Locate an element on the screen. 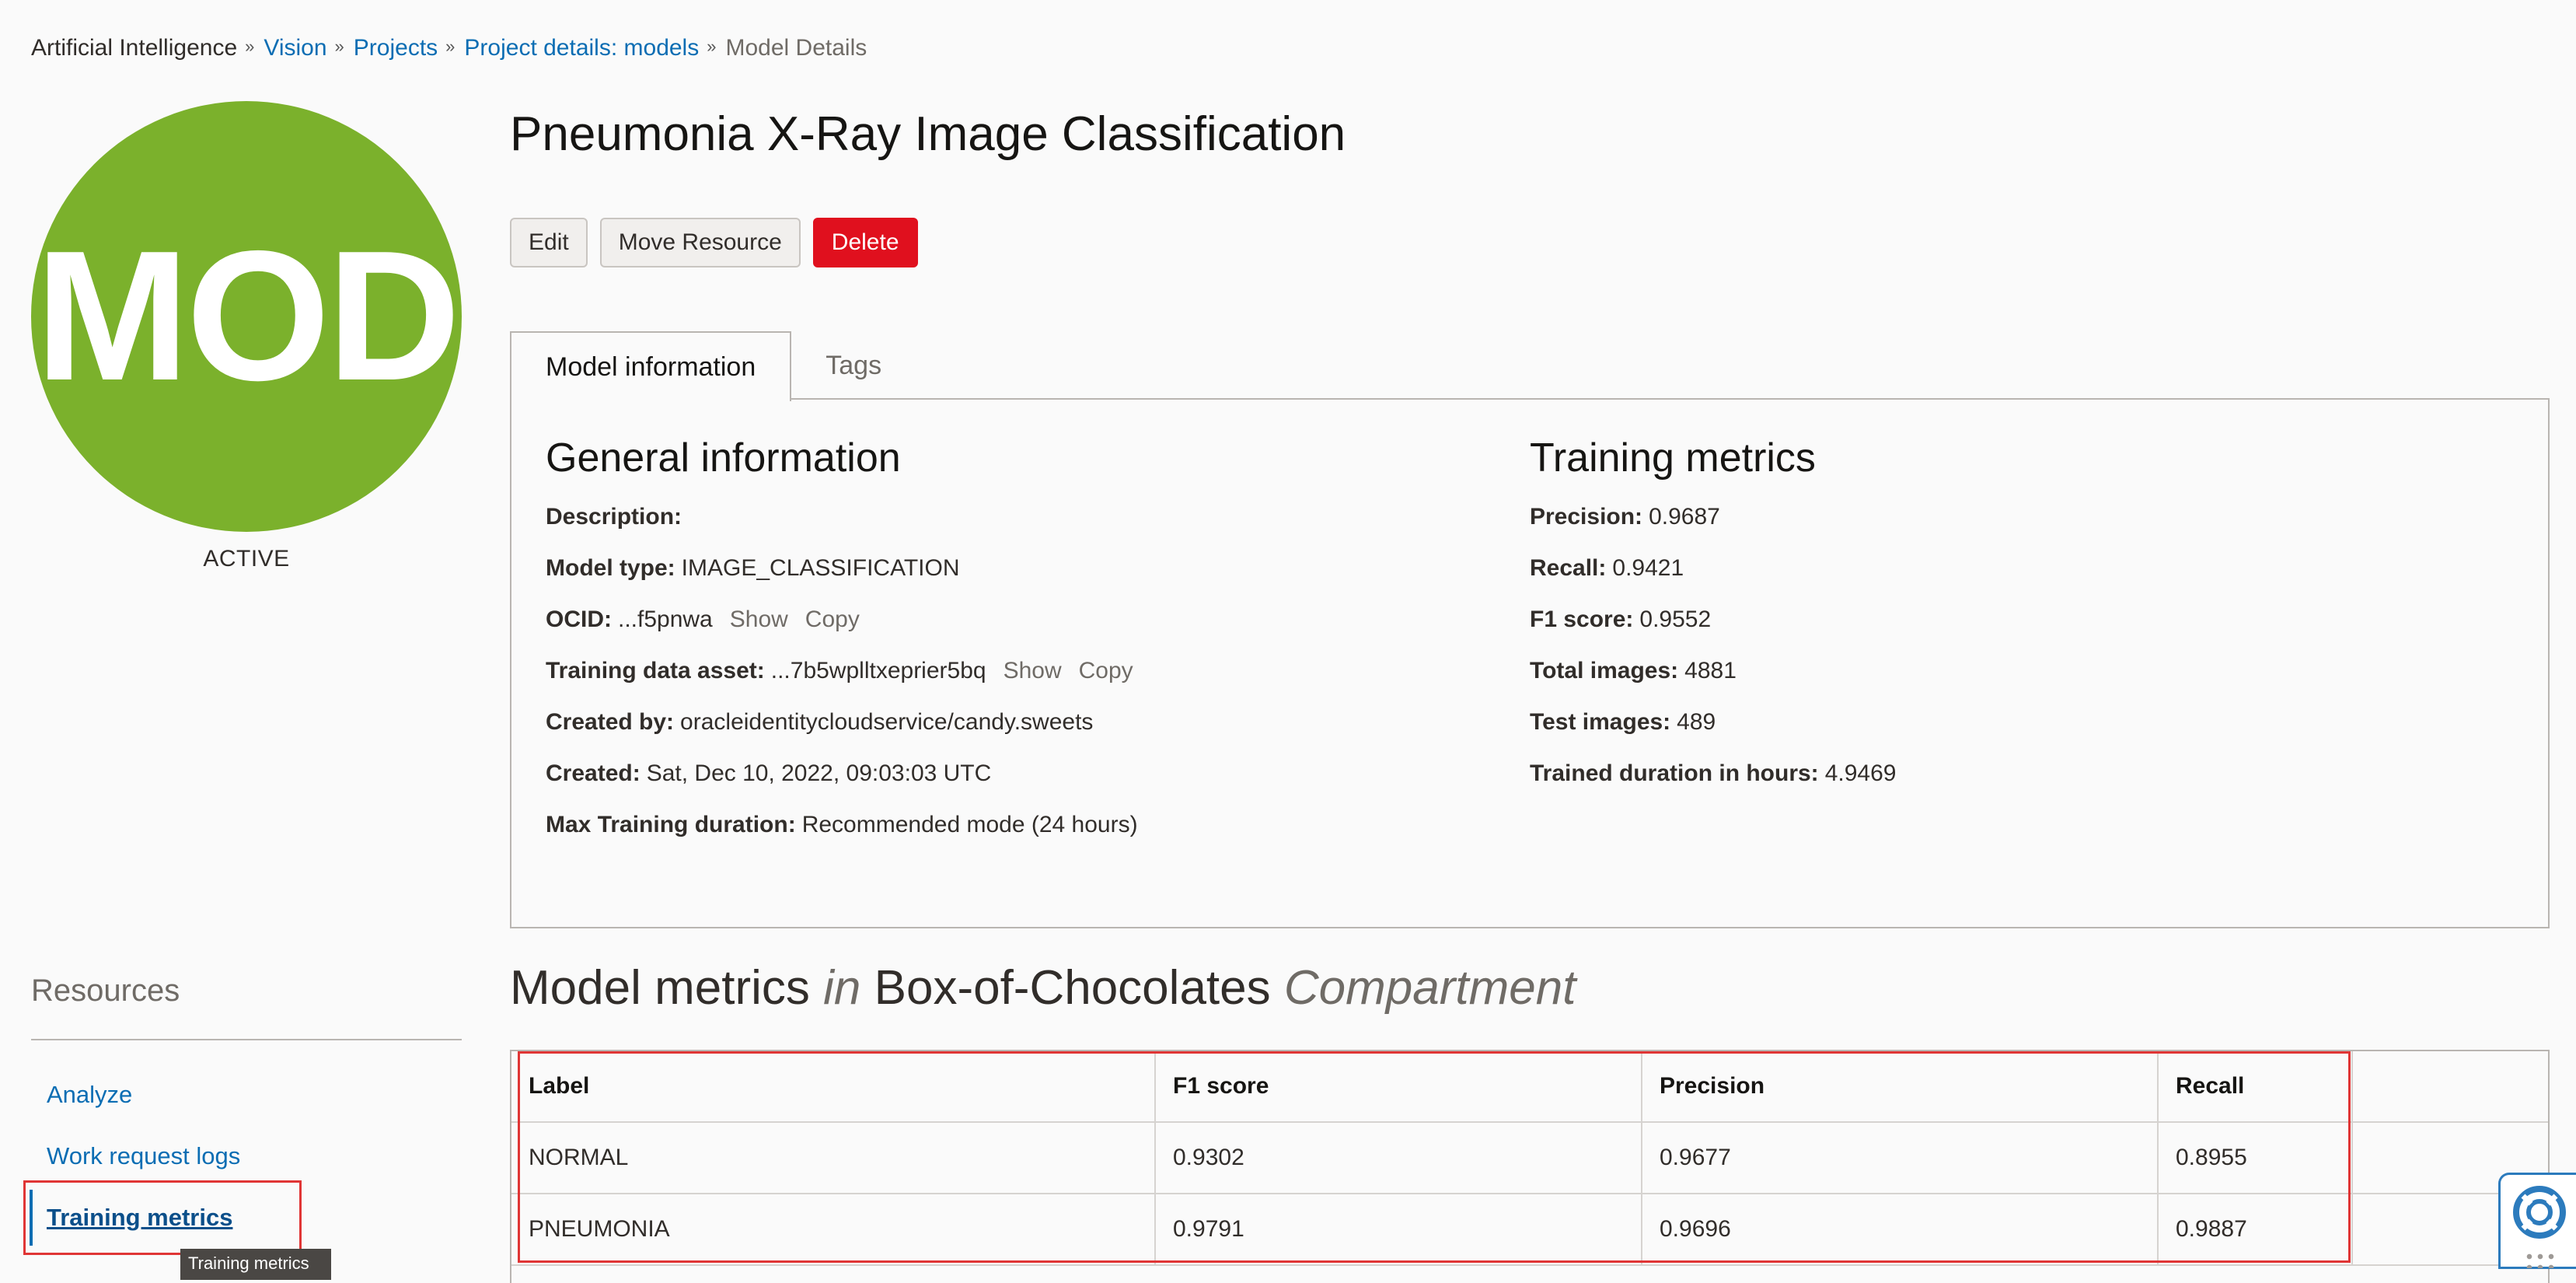  ocid-label: OCID: is located at coordinates (579, 620).